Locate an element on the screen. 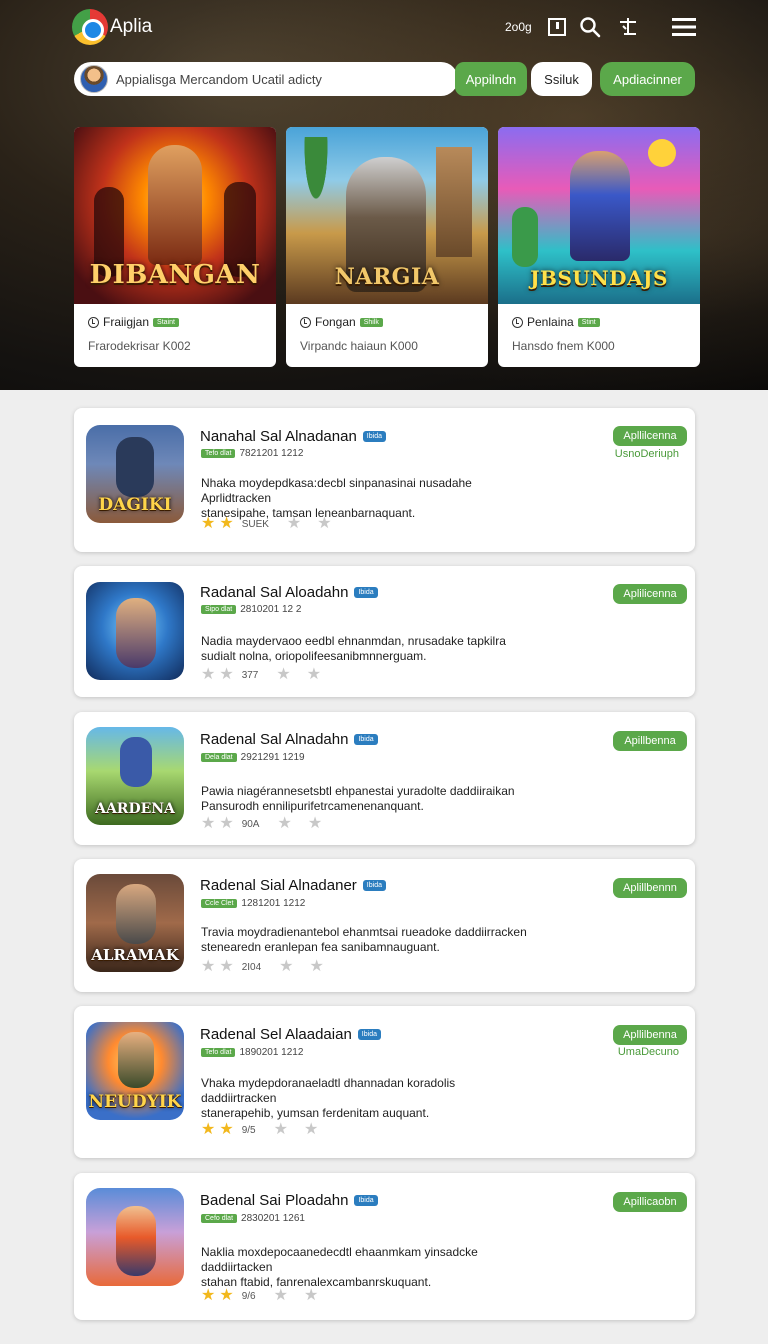 The image size is (768, 1344). app-action-button: Apllilbenna is located at coordinates (650, 1035).